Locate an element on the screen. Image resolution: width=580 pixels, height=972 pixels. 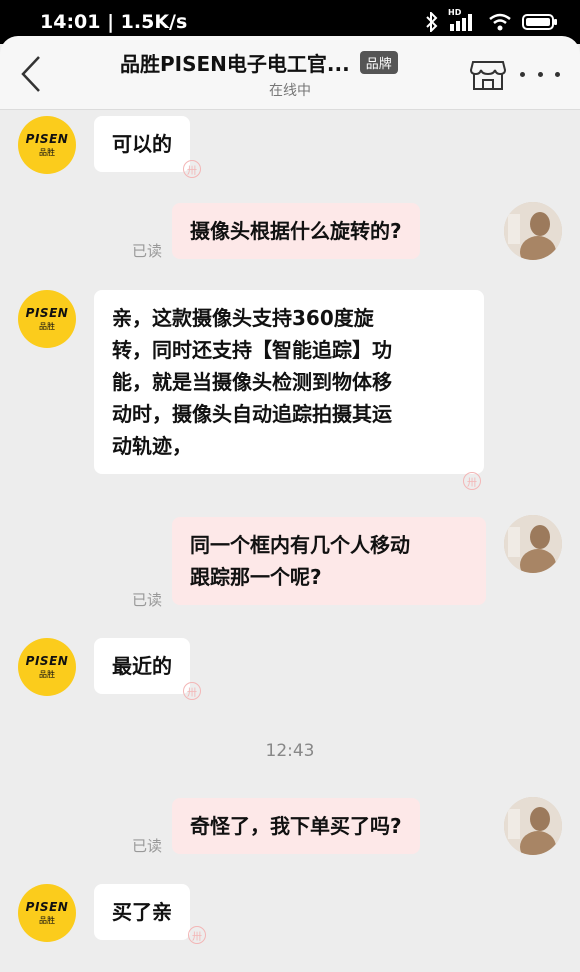
message-line: 动轨迹， is located at coordinates (152, 446).